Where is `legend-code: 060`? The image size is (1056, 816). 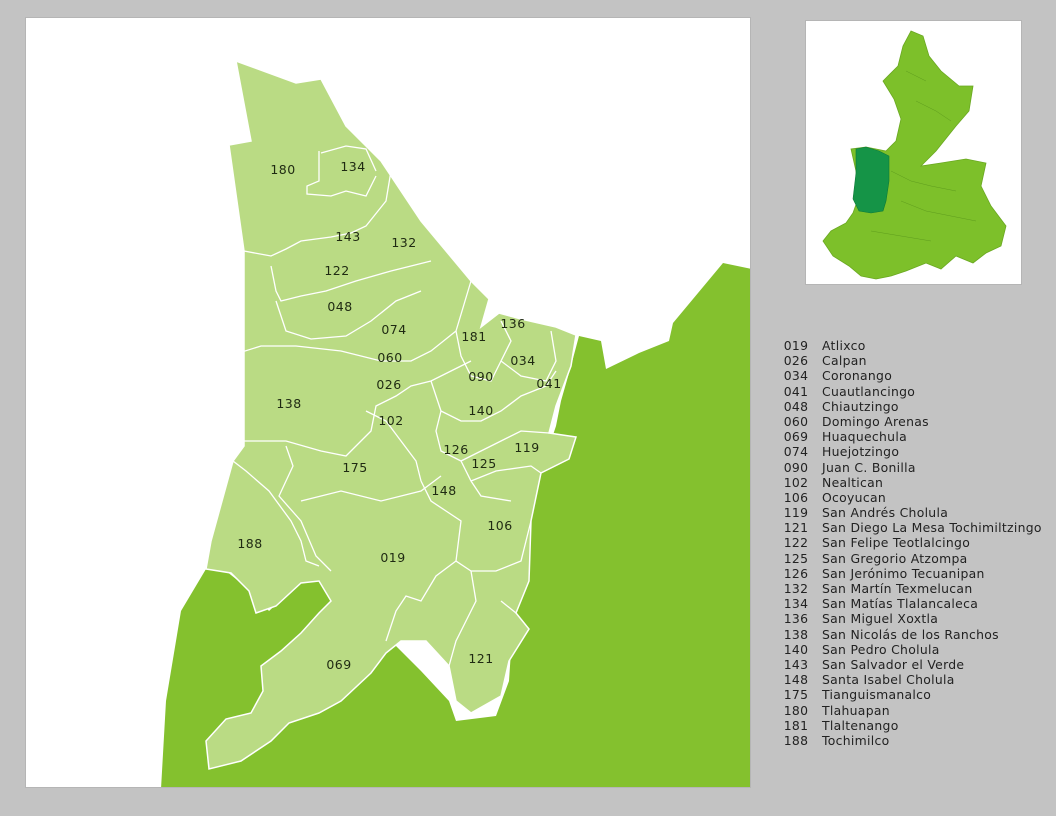
legend-code: 060 is located at coordinates (796, 421).